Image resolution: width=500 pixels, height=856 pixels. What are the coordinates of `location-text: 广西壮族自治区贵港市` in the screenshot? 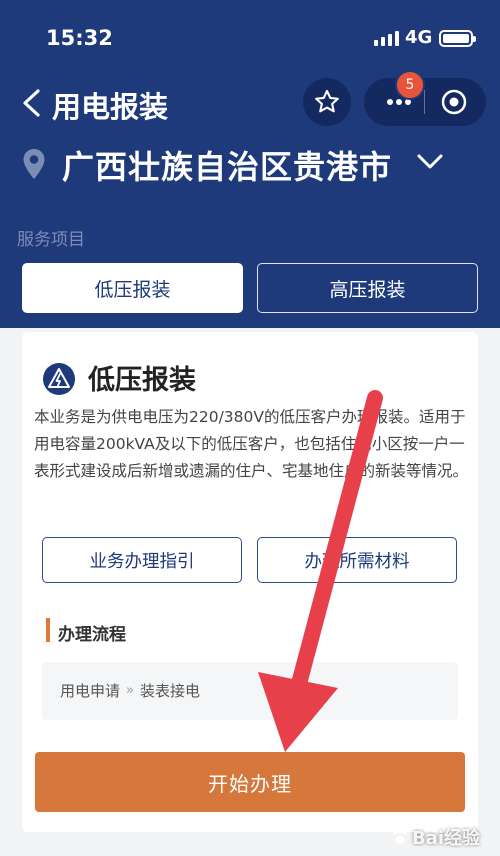 It's located at (227, 167).